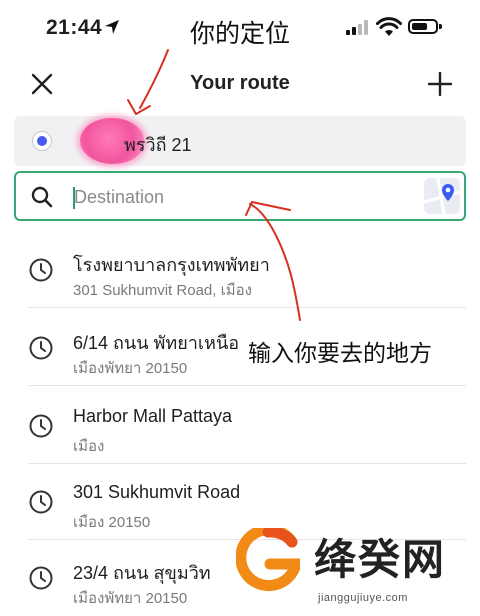 The height and width of the screenshot is (616, 480). I want to click on signal-icon, so click(358, 27).